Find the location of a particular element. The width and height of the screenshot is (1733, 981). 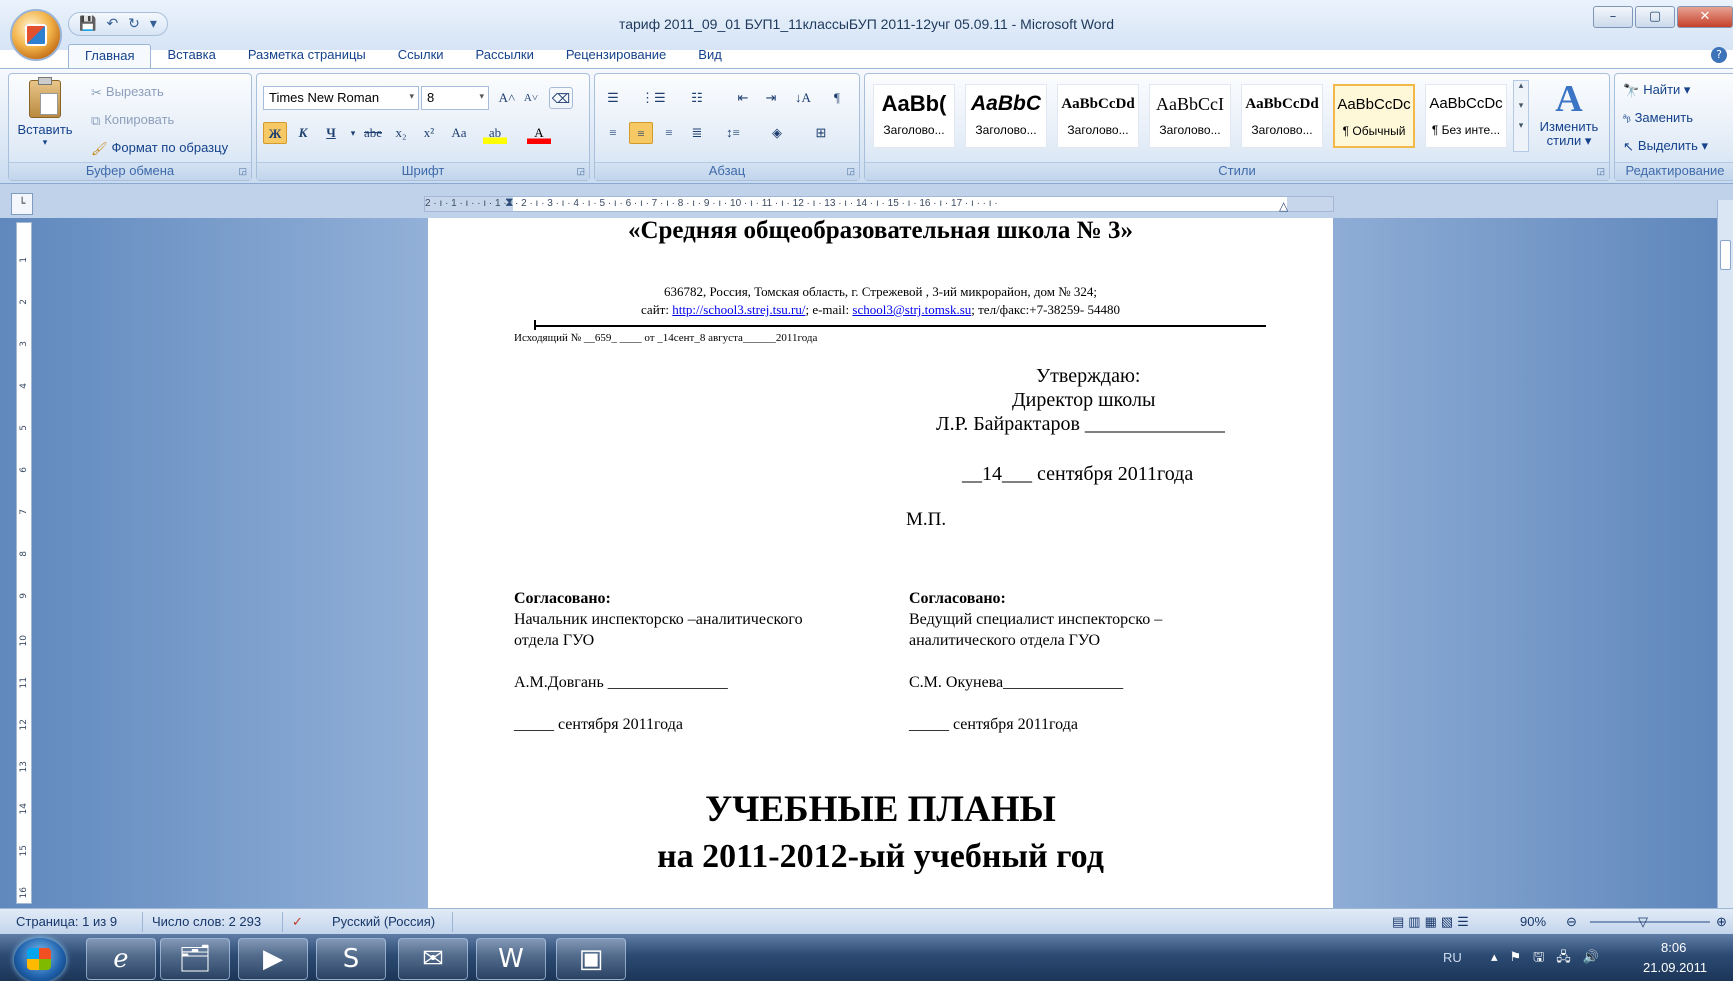

vertical-ruler: 1 2 3 4 5 6 7 8 9 10 11 12 13 14 15 16 is located at coordinates (24, 563).